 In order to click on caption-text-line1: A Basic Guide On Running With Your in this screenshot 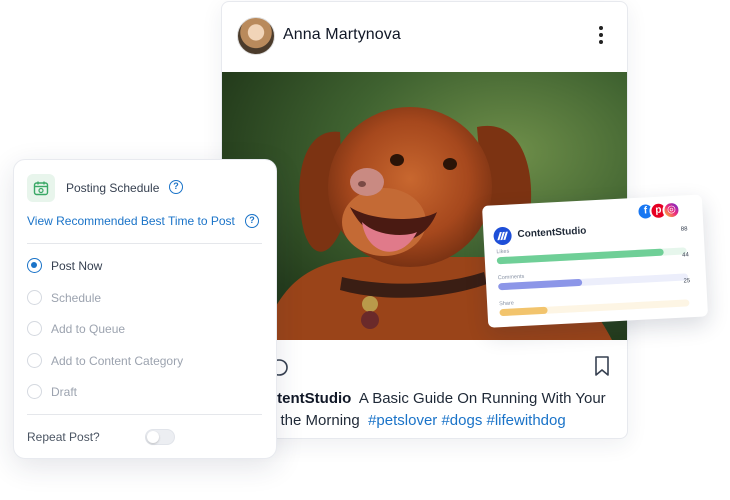, I will do `click(482, 398)`.